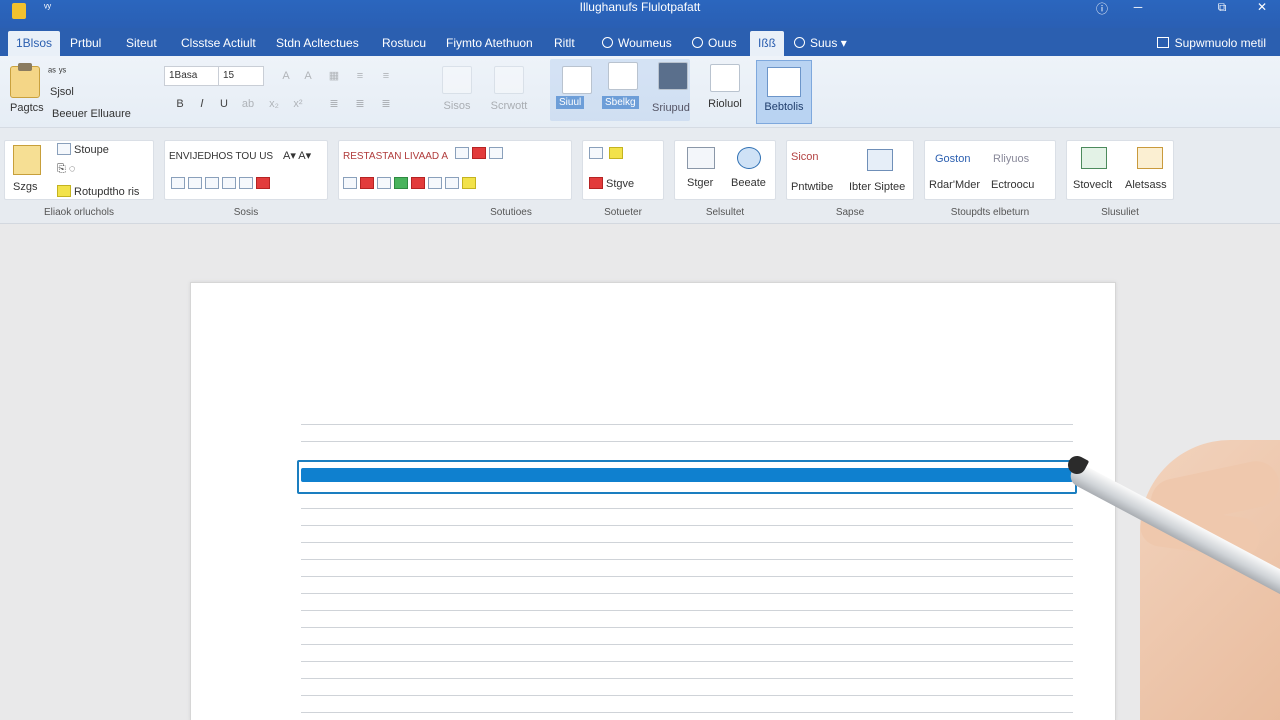  What do you see at coordinates (218, 43) in the screenshot?
I see `tab-4: Clsstse Actiult` at bounding box center [218, 43].